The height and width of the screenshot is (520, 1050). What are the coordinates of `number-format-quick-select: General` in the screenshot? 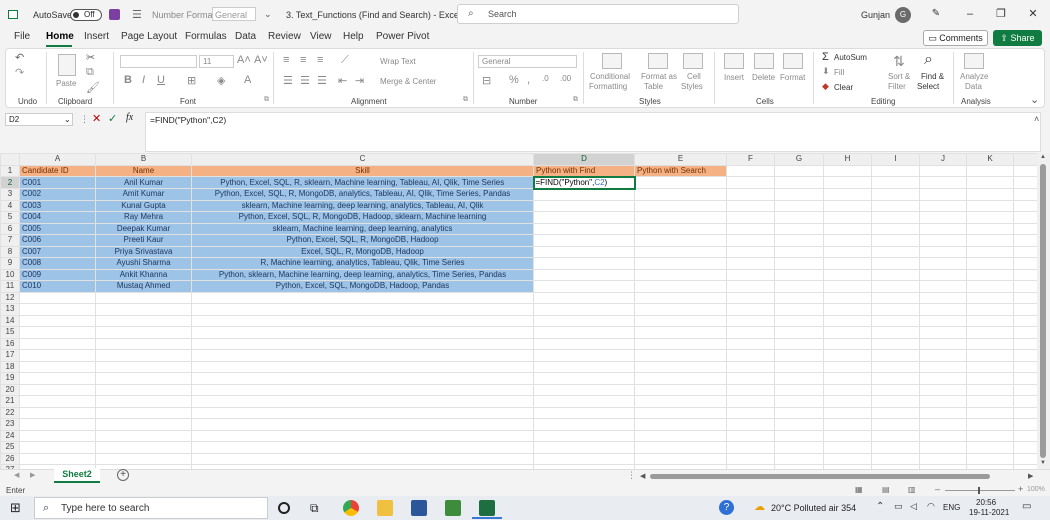 It's located at (234, 14).